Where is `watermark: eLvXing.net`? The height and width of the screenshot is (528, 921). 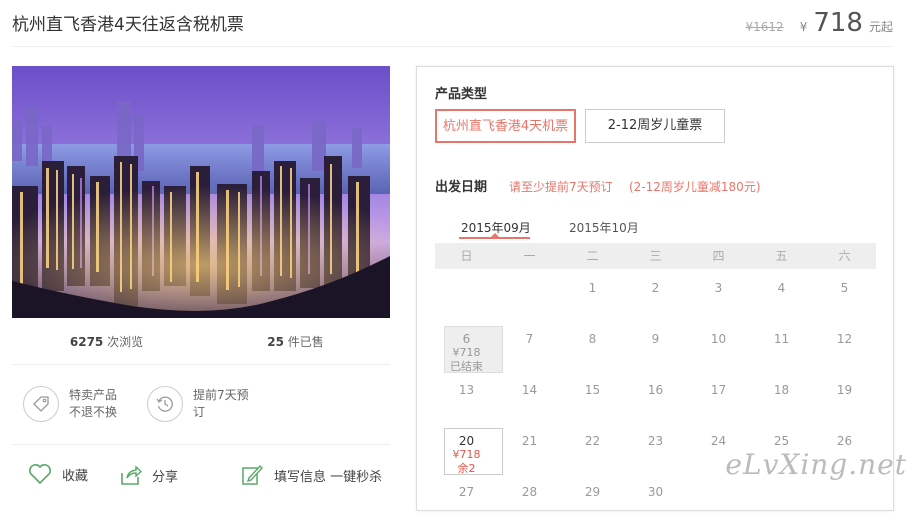 watermark: eLvXing.net is located at coordinates (816, 464).